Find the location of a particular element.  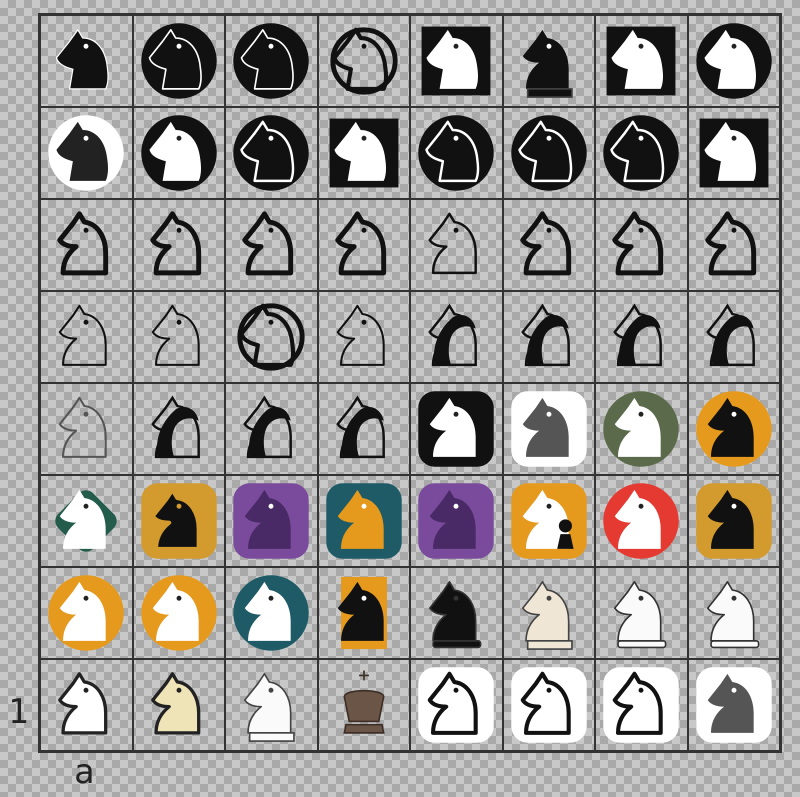

knight-geometric-icon is located at coordinates (86, 61).